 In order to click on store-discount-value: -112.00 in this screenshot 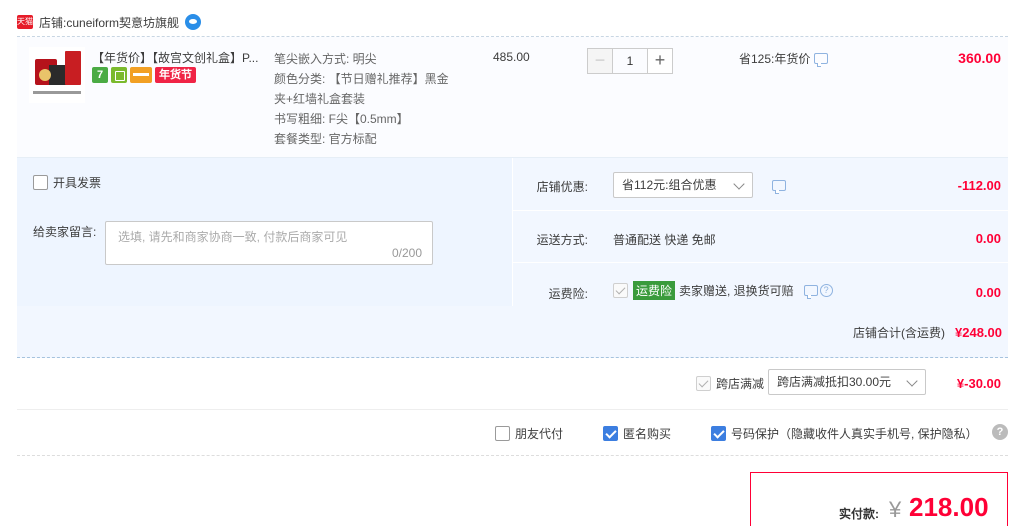, I will do `click(979, 185)`.